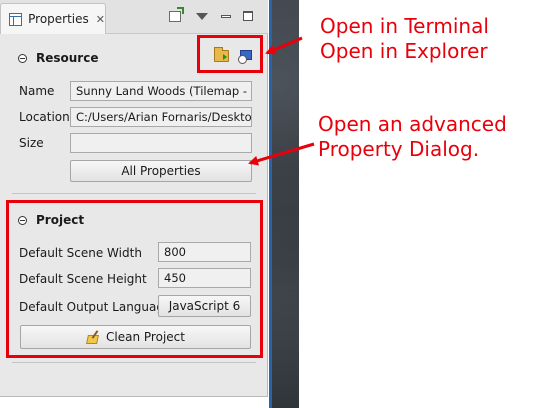 The height and width of the screenshot is (408, 556). What do you see at coordinates (284, 45) in the screenshot?
I see `explorer-arrow` at bounding box center [284, 45].